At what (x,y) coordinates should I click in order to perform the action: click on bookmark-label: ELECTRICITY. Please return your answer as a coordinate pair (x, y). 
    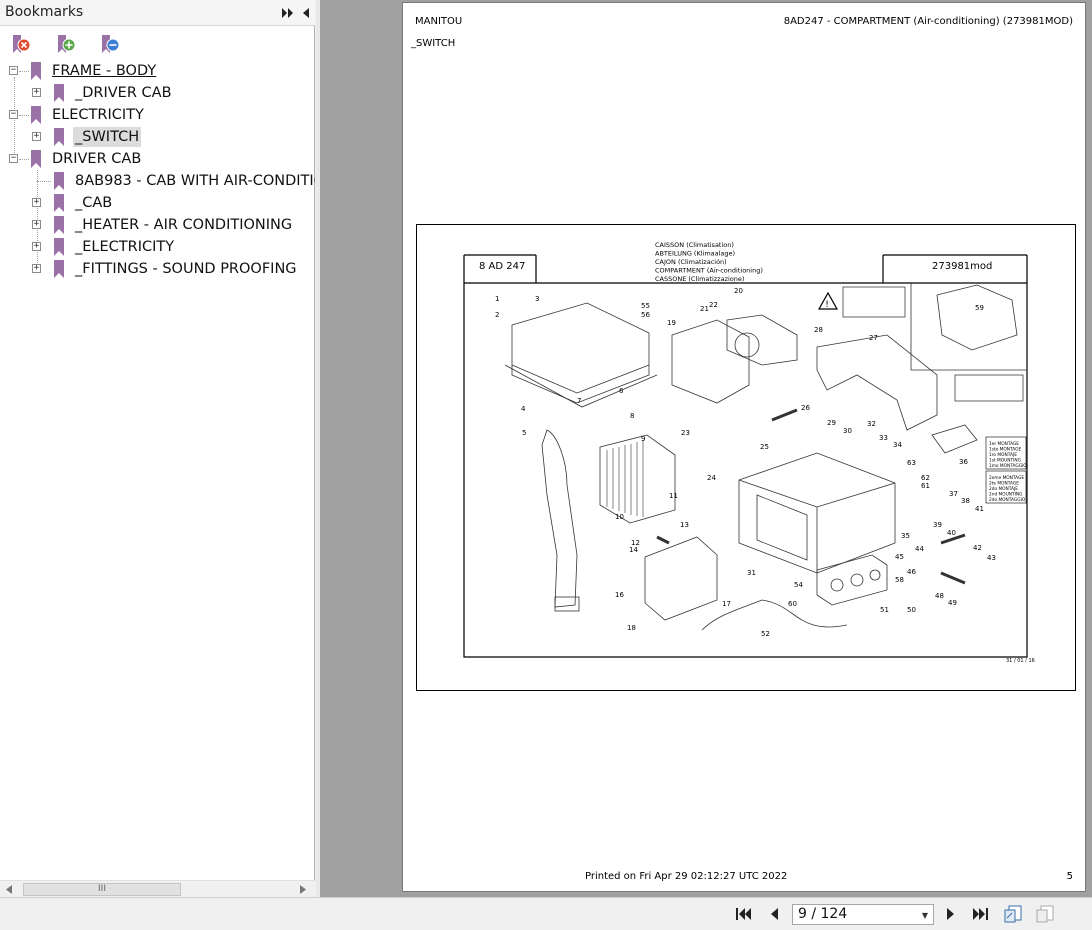
    Looking at the image, I should click on (98, 115).